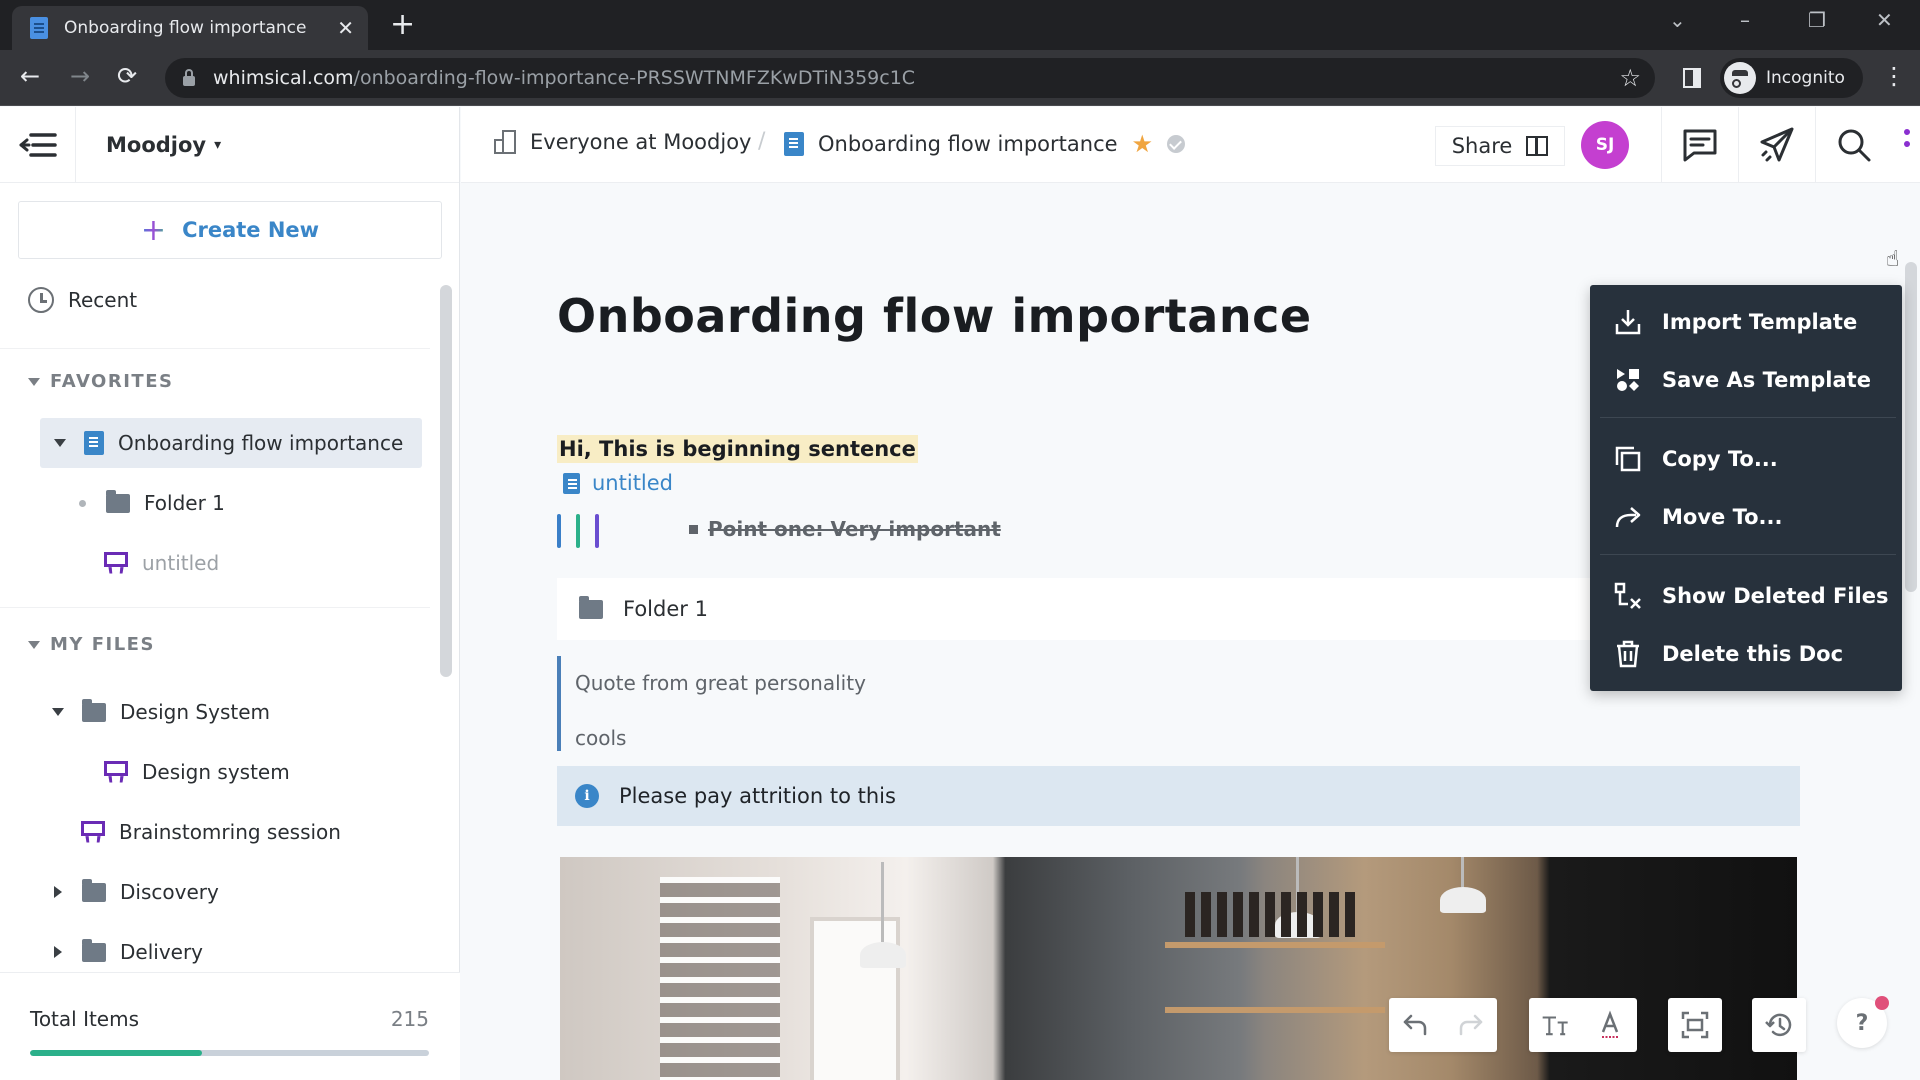 The image size is (1920, 1080). What do you see at coordinates (161, 563) in the screenshot?
I see `sidebar-item-untitled: untitled` at bounding box center [161, 563].